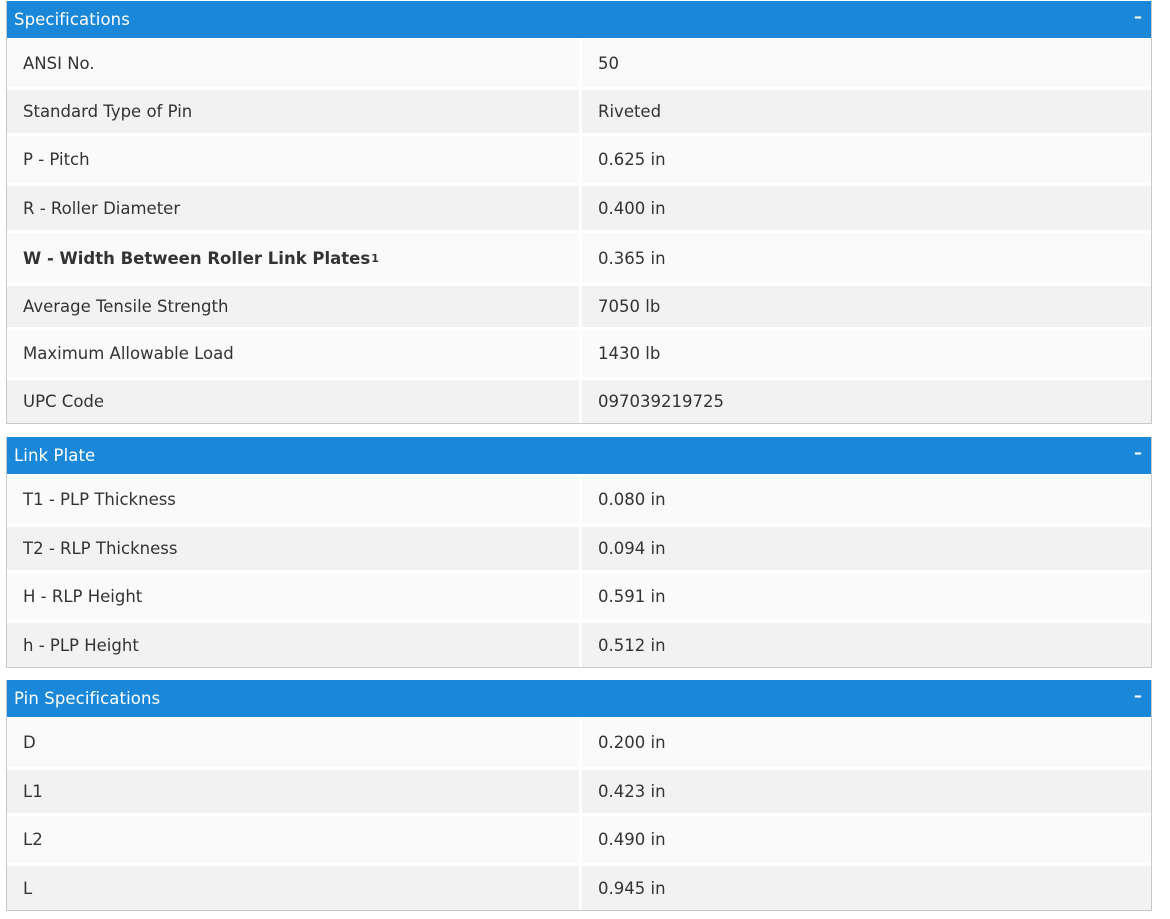 This screenshot has height=919, width=1170. I want to click on row-value: 097039219725, so click(866, 401).